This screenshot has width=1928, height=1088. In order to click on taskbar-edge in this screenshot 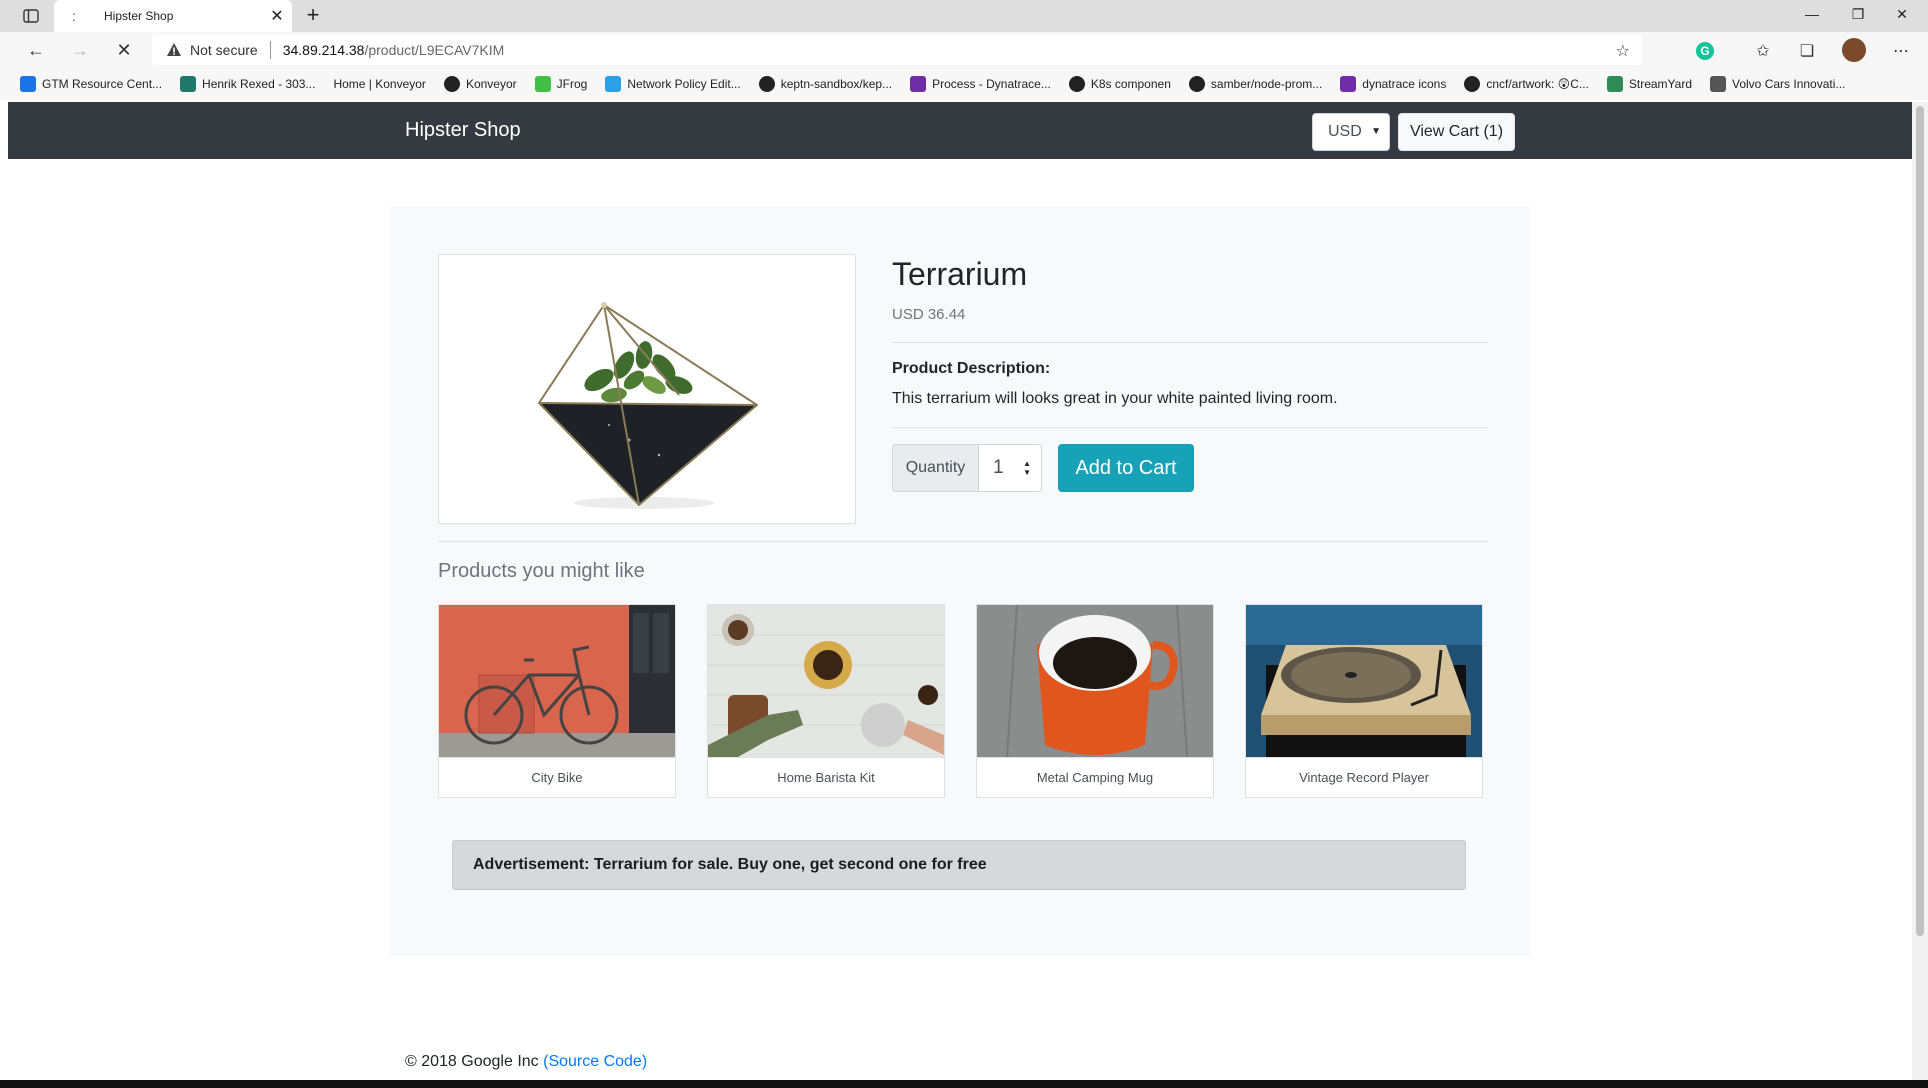, I will do `click(964, 1084)`.